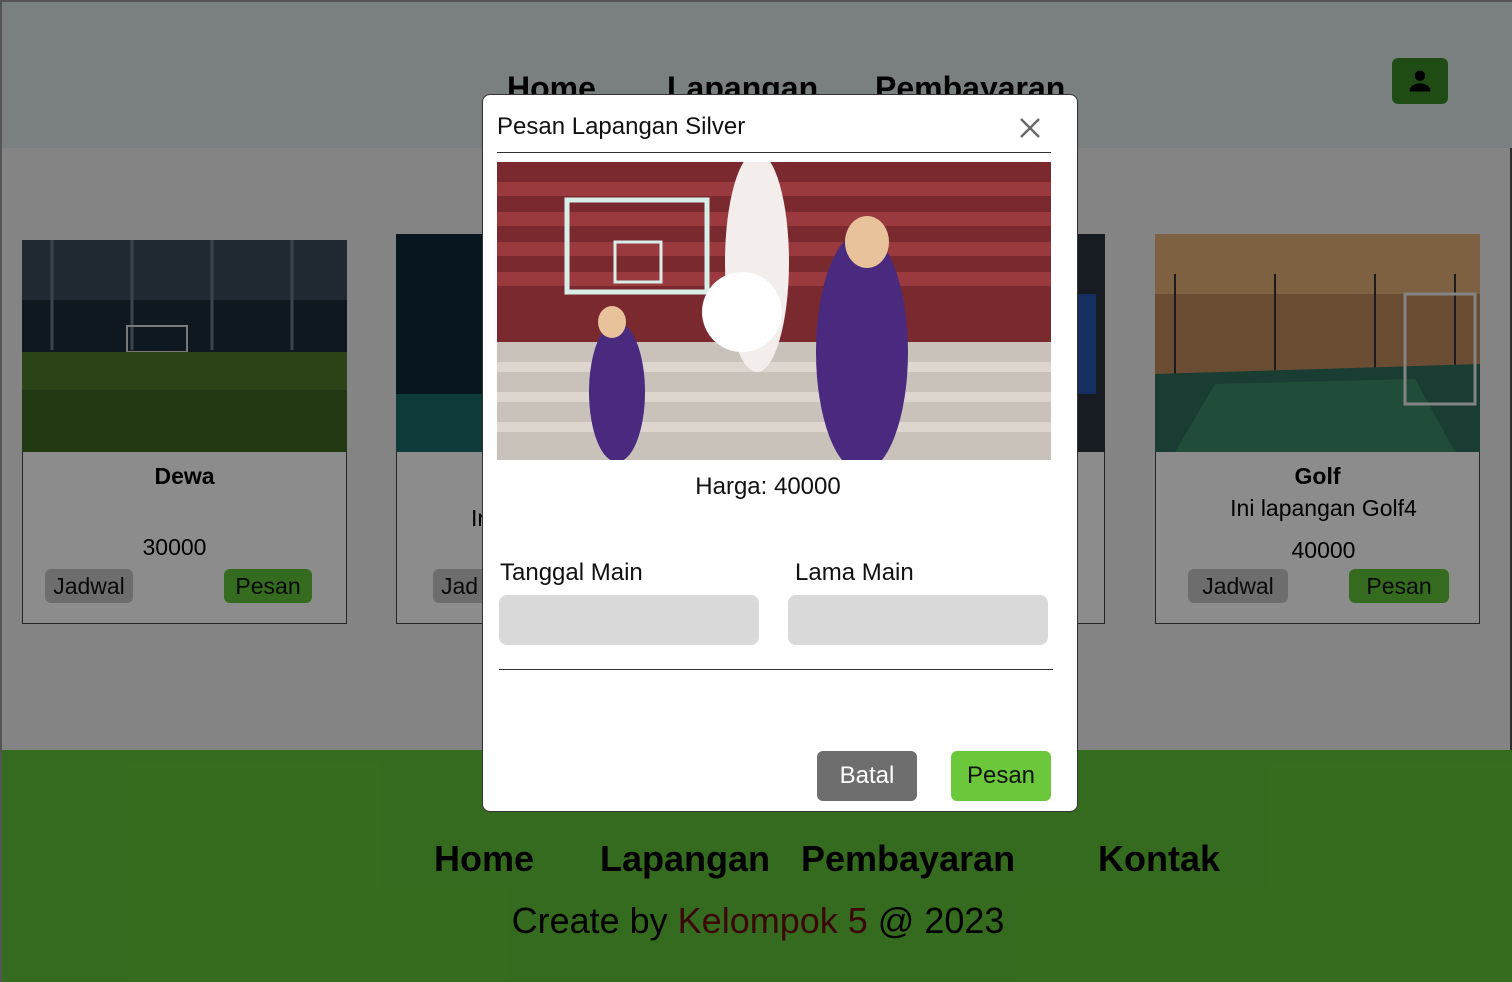  Describe the element at coordinates (571, 572) in the screenshot. I see `tanggal-main-label: Tanggal Main` at that location.